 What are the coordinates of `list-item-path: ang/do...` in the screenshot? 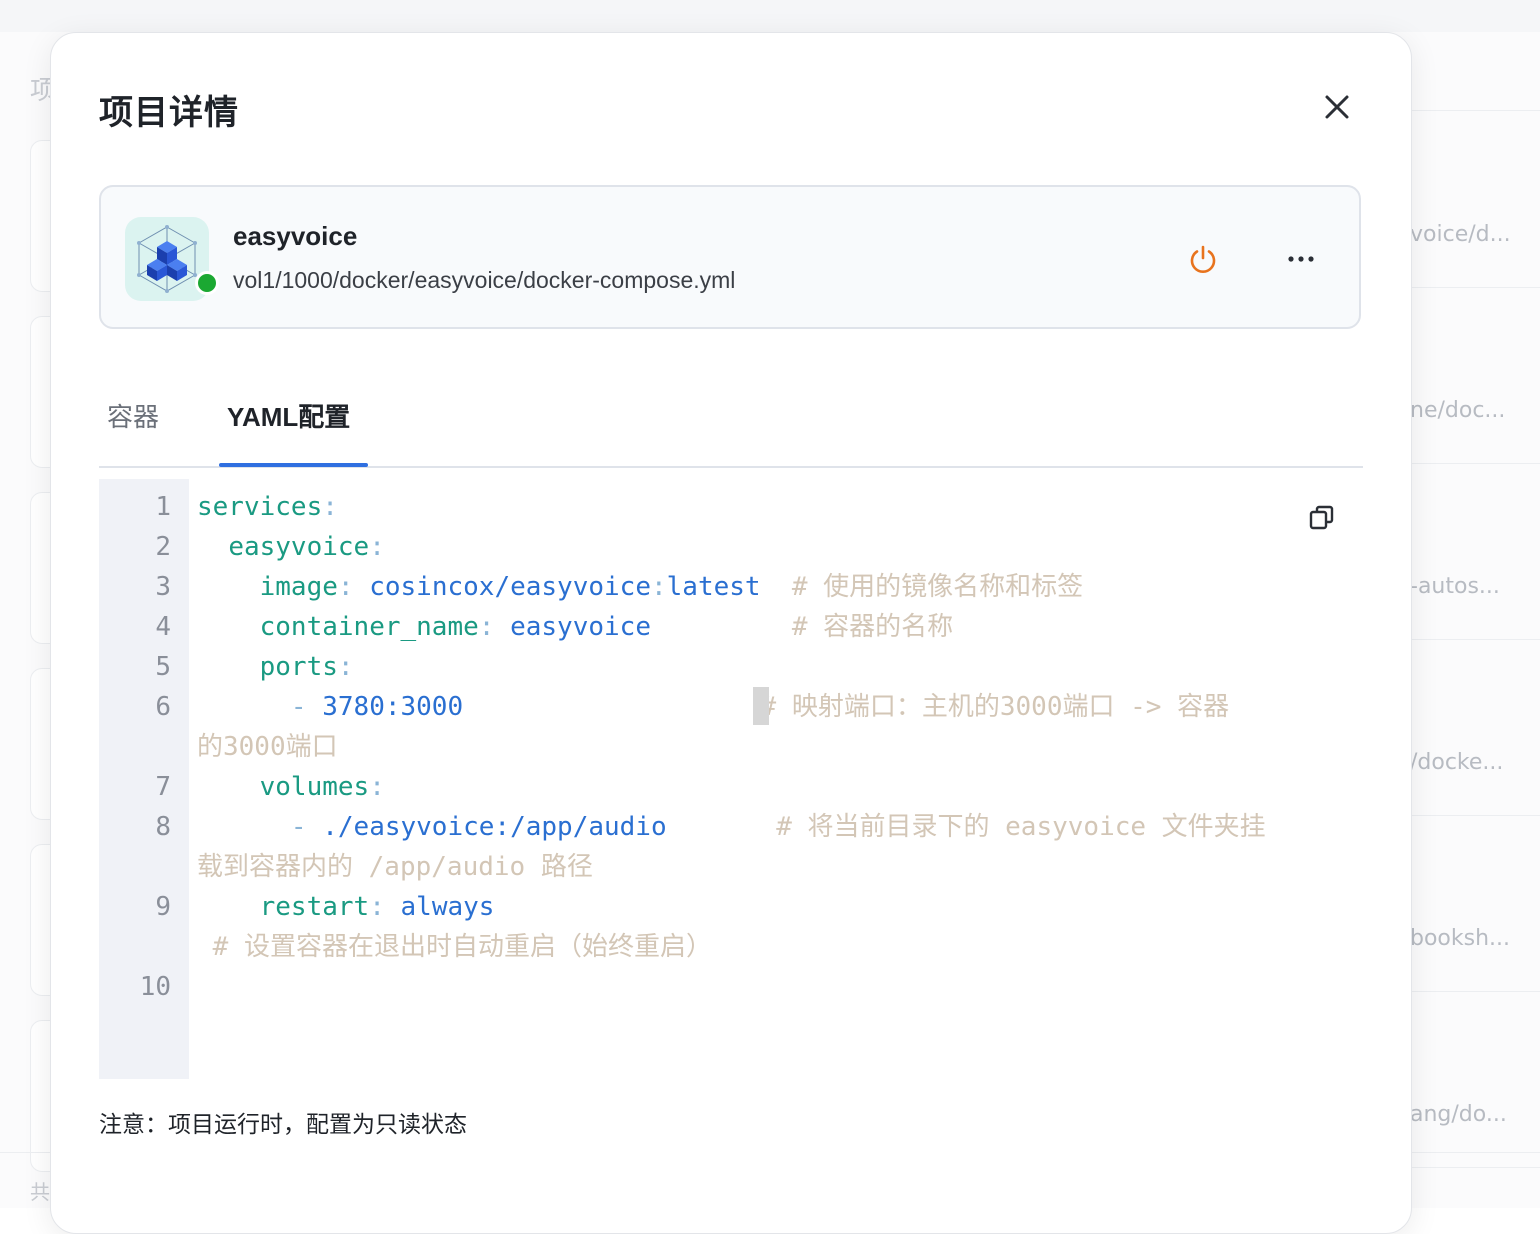 It's located at (1458, 1114).